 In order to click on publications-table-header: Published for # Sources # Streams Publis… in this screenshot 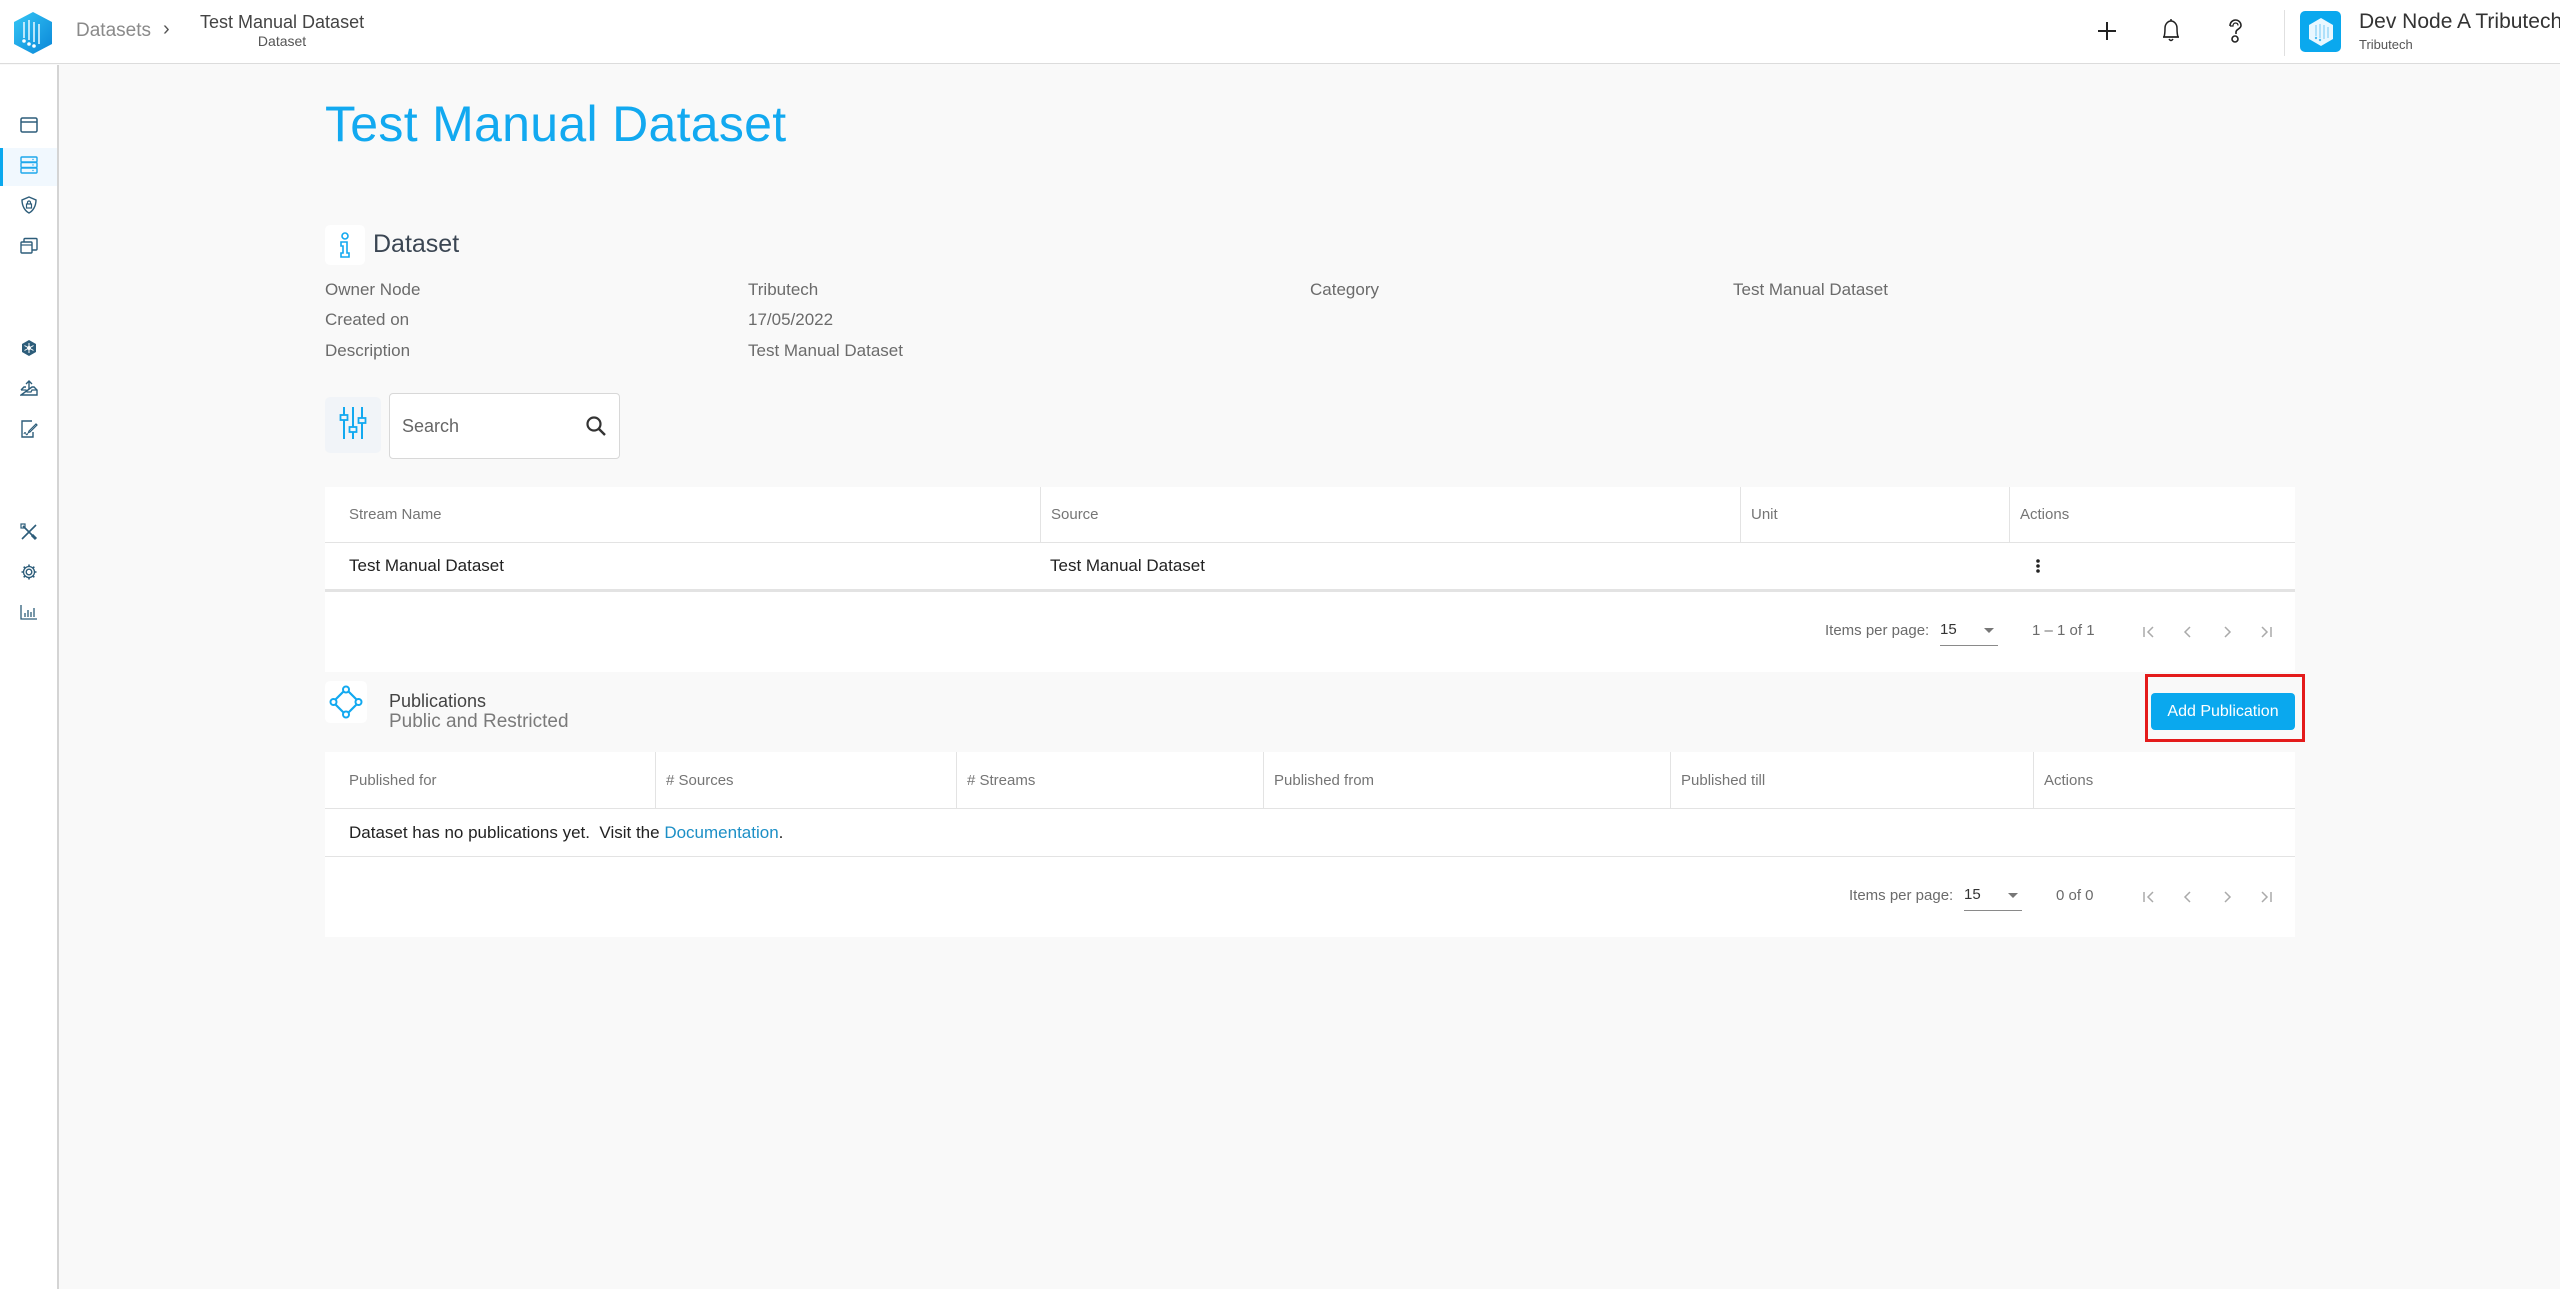, I will do `click(1310, 780)`.